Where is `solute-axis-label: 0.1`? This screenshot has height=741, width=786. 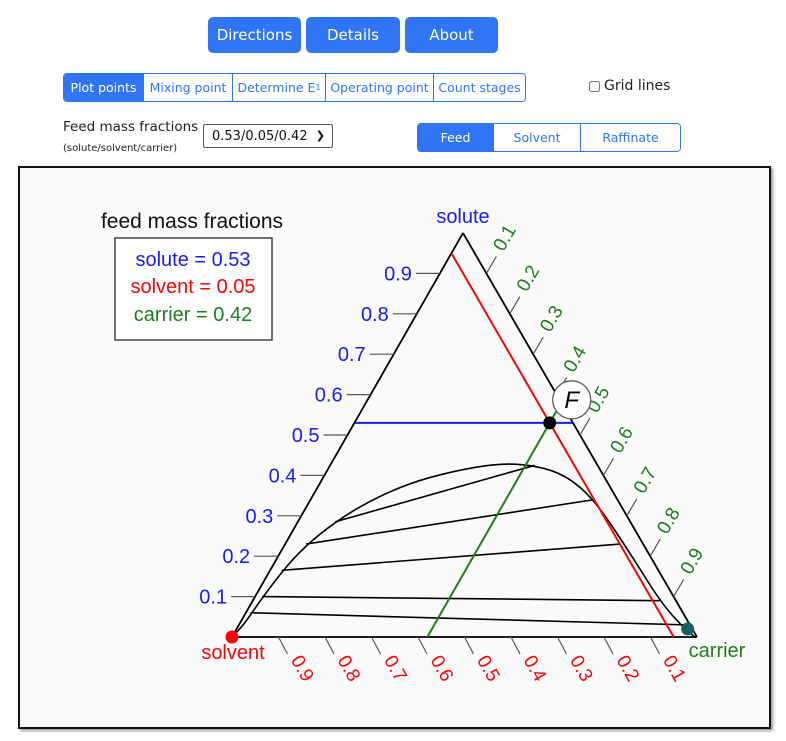 solute-axis-label: 0.1 is located at coordinates (213, 598).